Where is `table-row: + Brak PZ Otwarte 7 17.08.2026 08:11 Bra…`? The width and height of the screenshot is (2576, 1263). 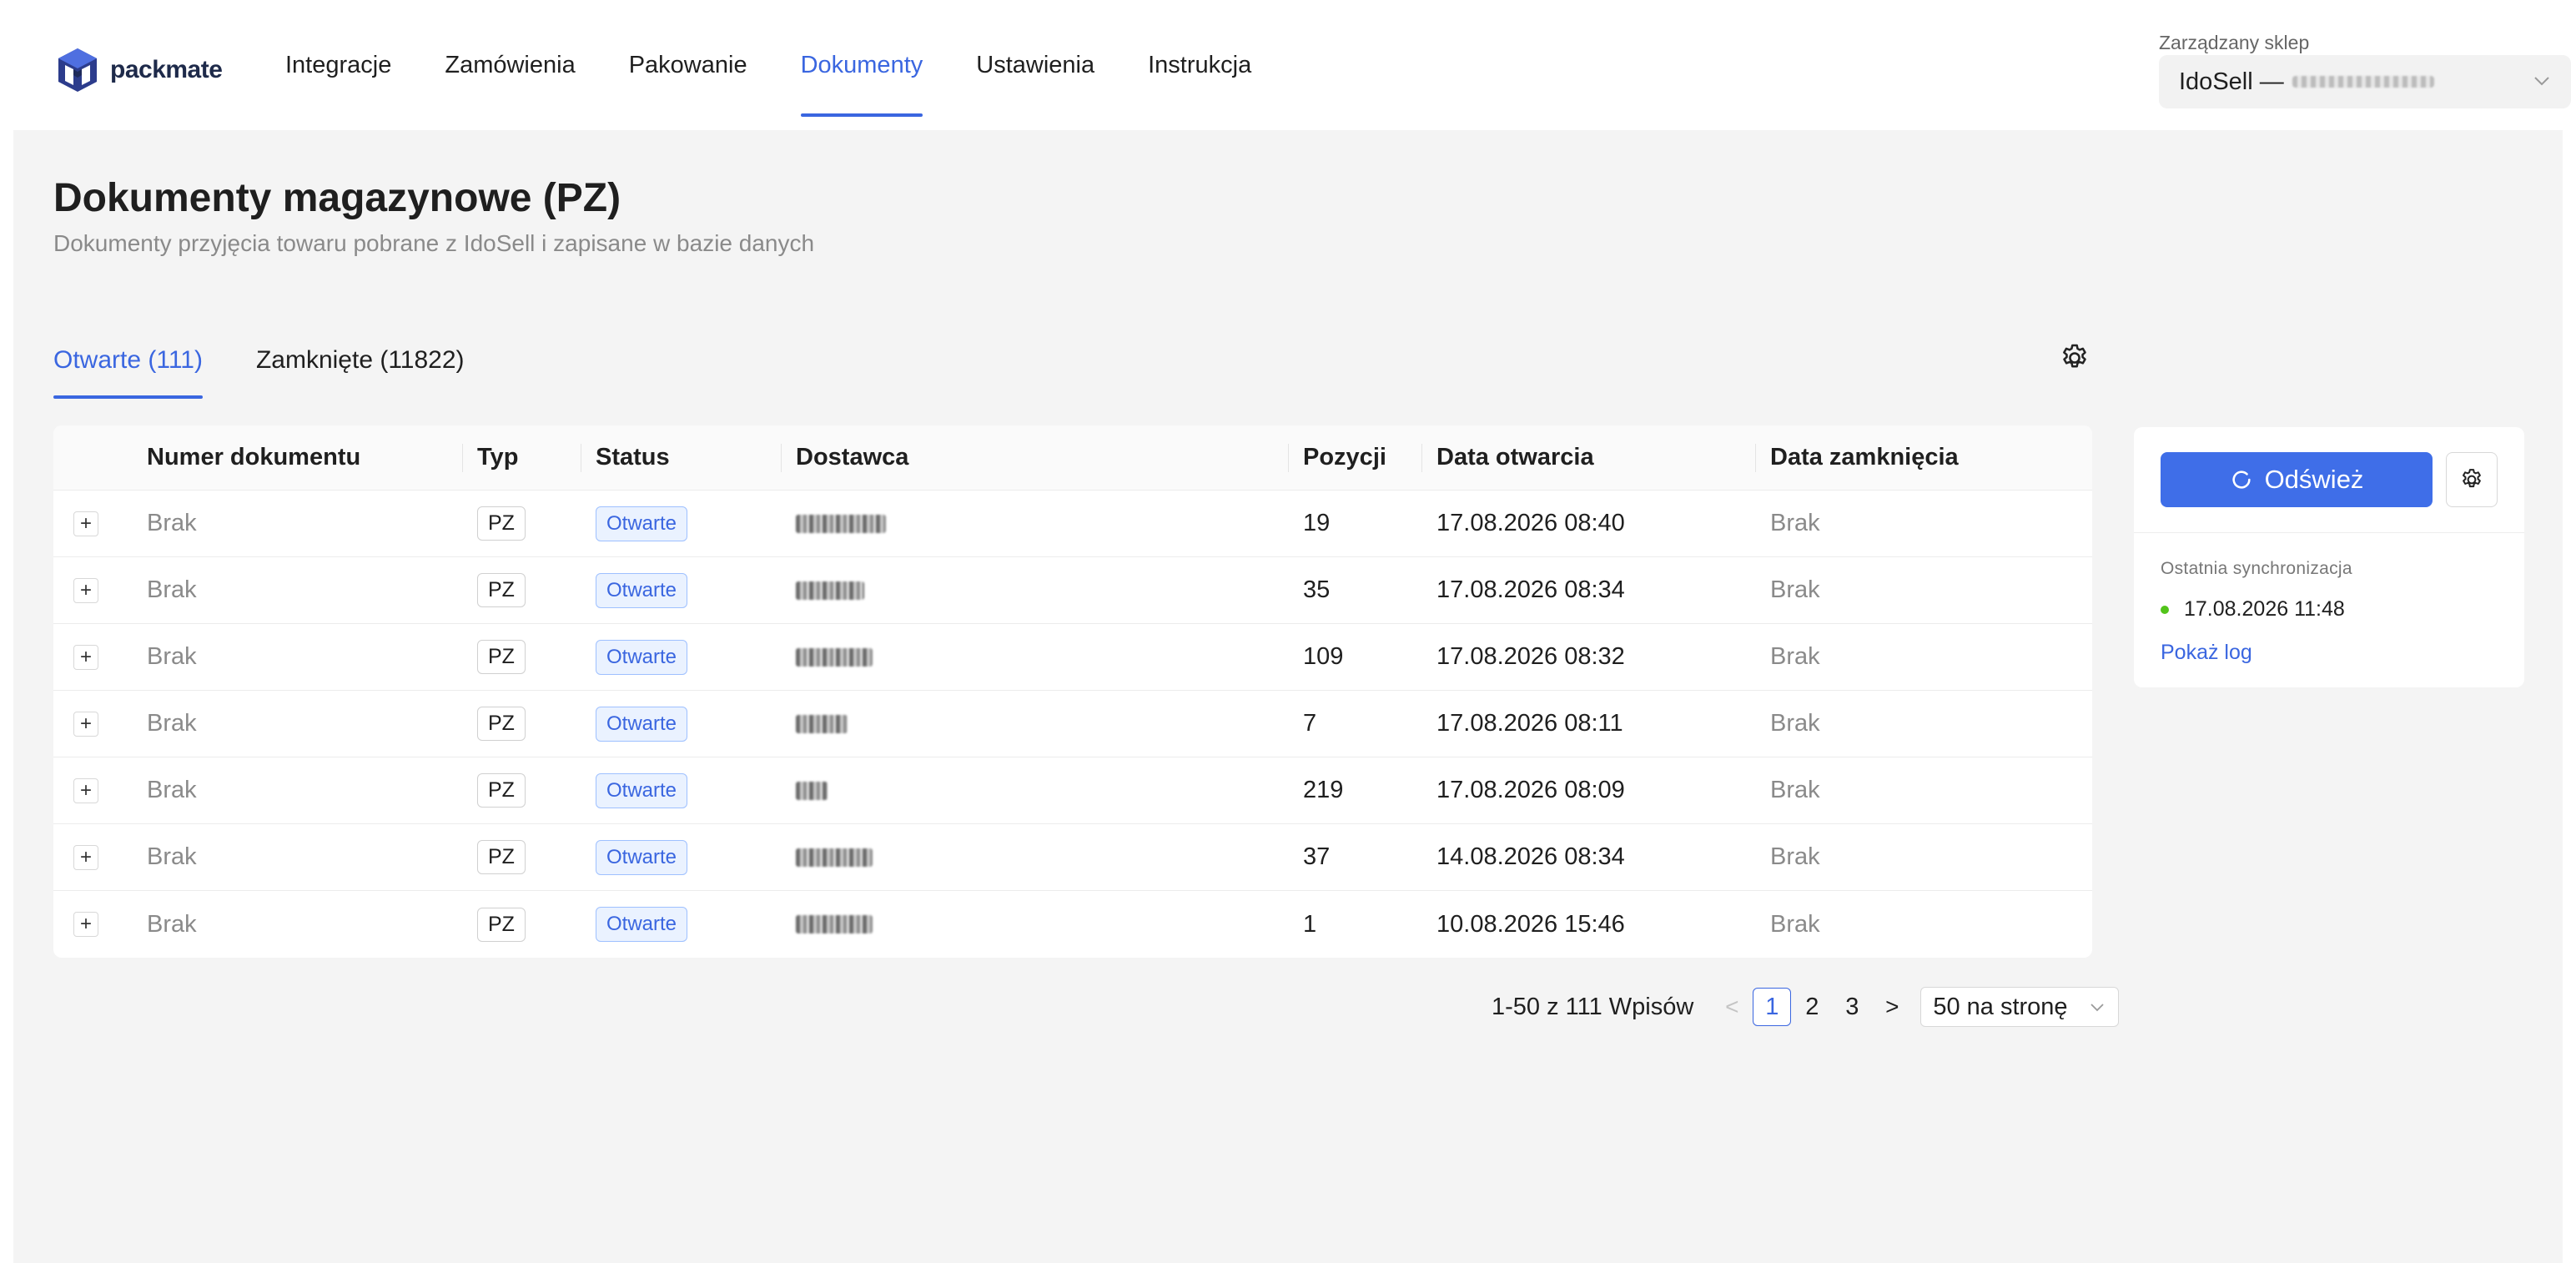 table-row: + Brak PZ Otwarte 7 17.08.2026 08:11 Bra… is located at coordinates (1072, 724).